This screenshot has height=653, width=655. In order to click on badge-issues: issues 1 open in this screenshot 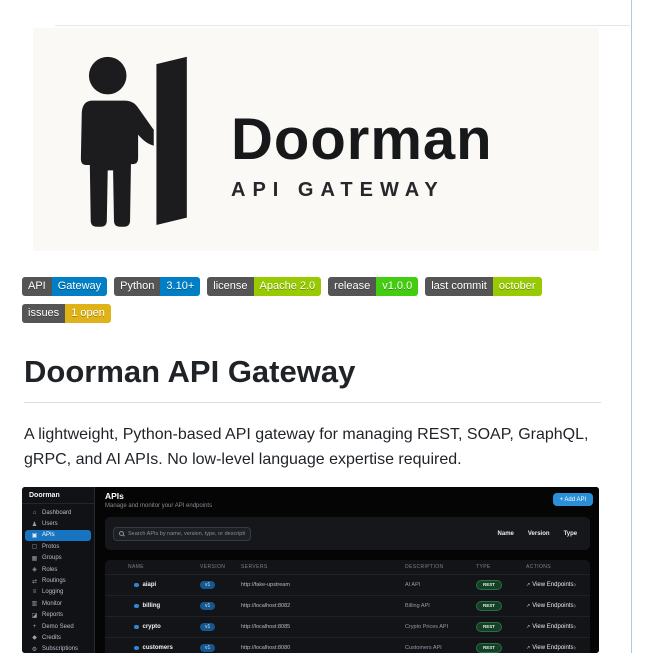, I will do `click(66, 313)`.